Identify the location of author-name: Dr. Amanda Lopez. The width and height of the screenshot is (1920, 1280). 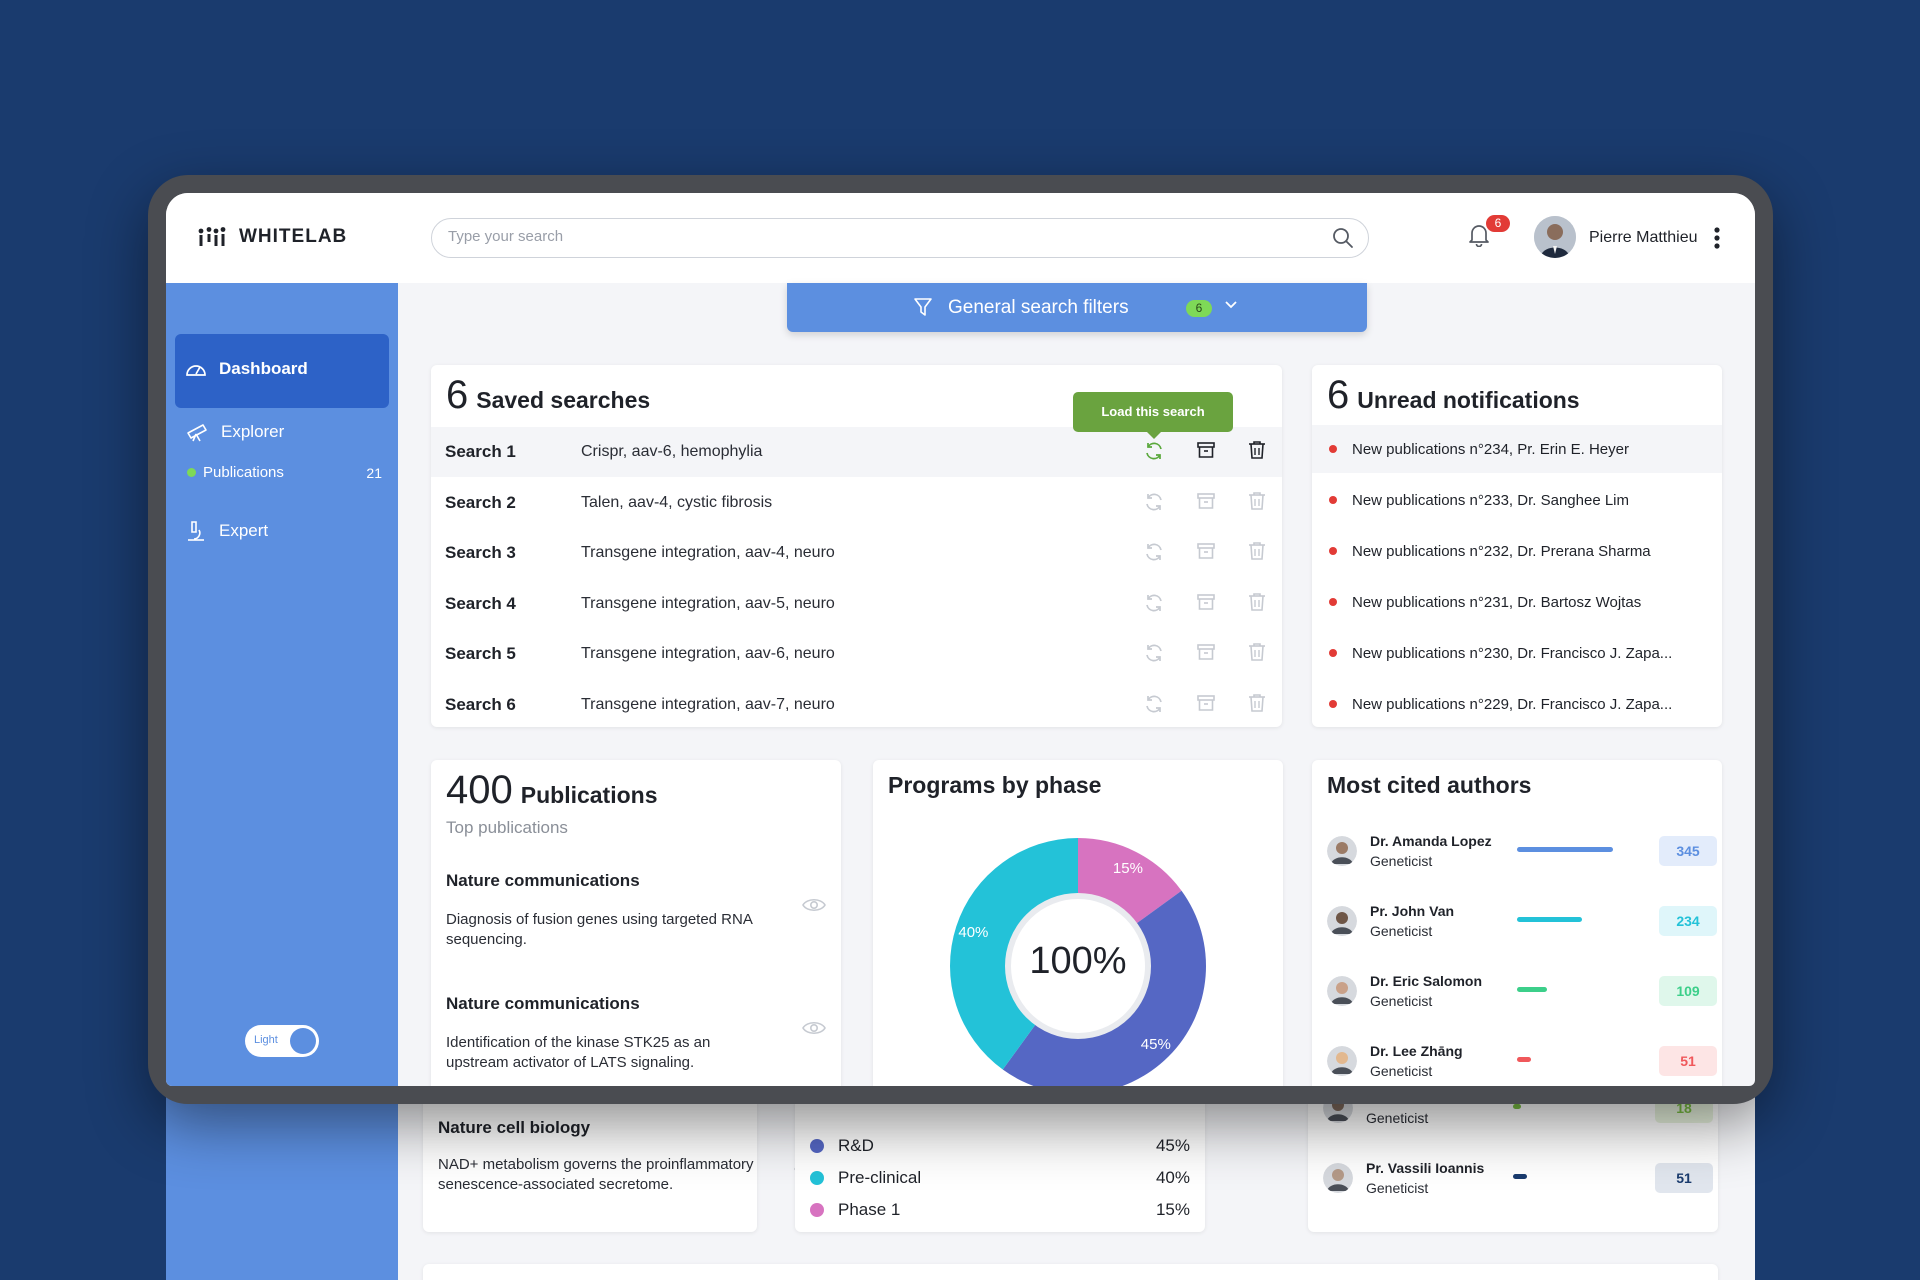
(1431, 841).